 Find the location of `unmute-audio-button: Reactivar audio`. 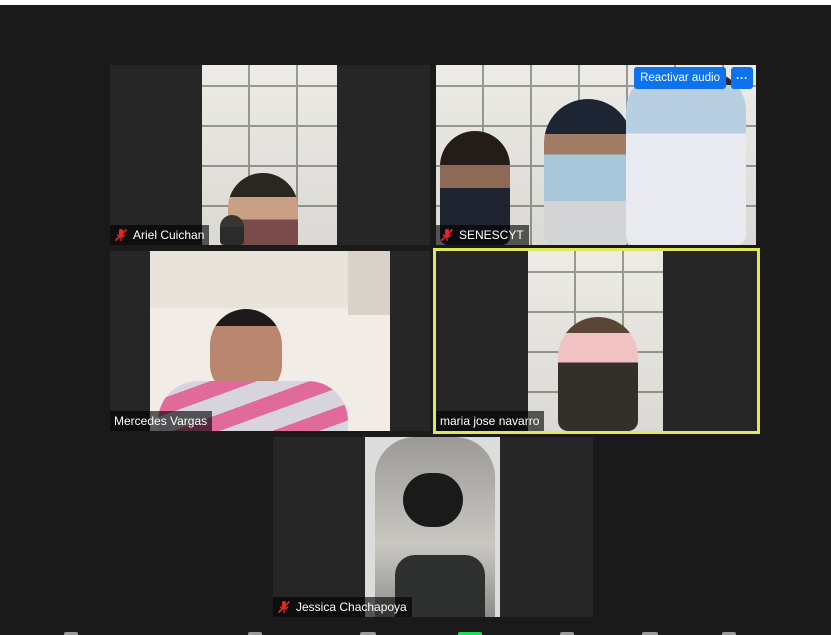

unmute-audio-button: Reactivar audio is located at coordinates (680, 78).